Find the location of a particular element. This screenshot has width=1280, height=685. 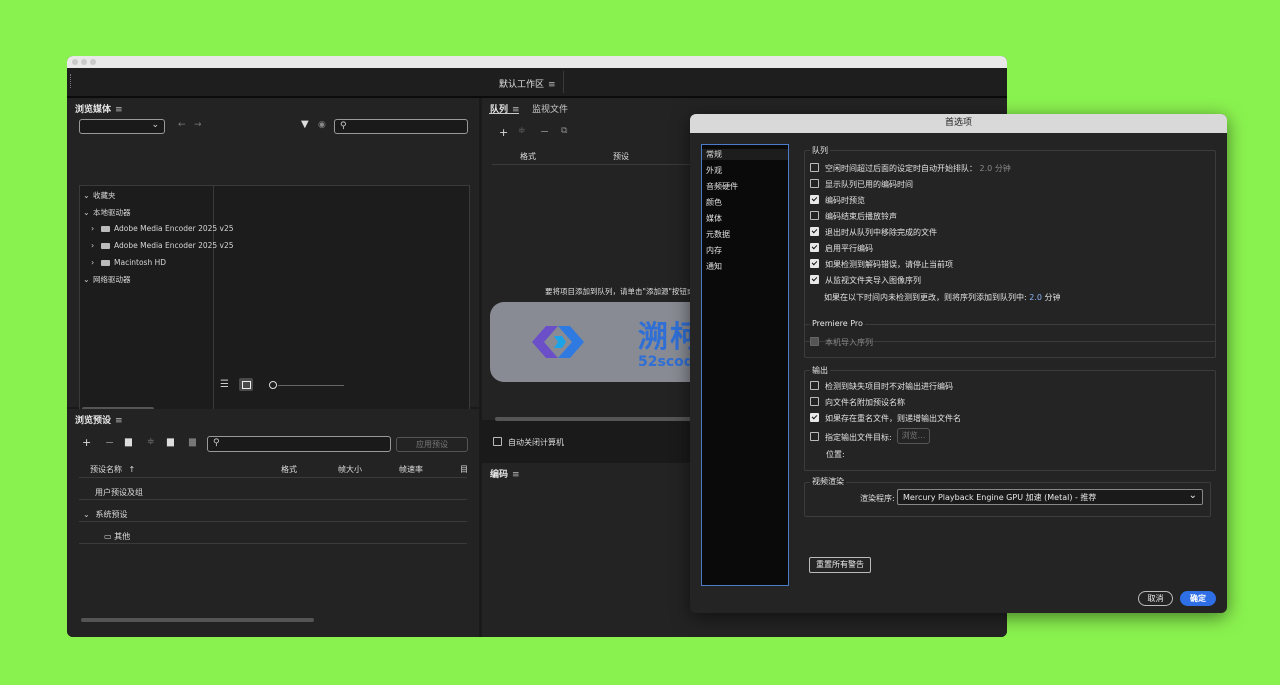

import-preset-icon: ▆ is located at coordinates (170, 442).